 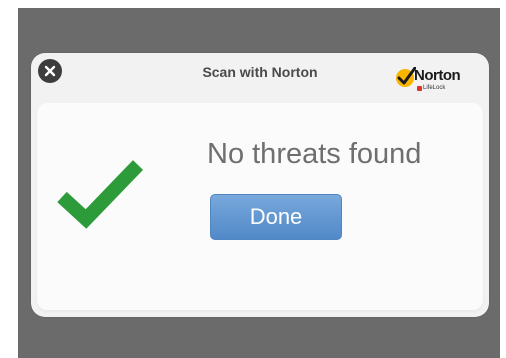 What do you see at coordinates (434, 88) in the screenshot?
I see `brand-sub-label: LifeLock` at bounding box center [434, 88].